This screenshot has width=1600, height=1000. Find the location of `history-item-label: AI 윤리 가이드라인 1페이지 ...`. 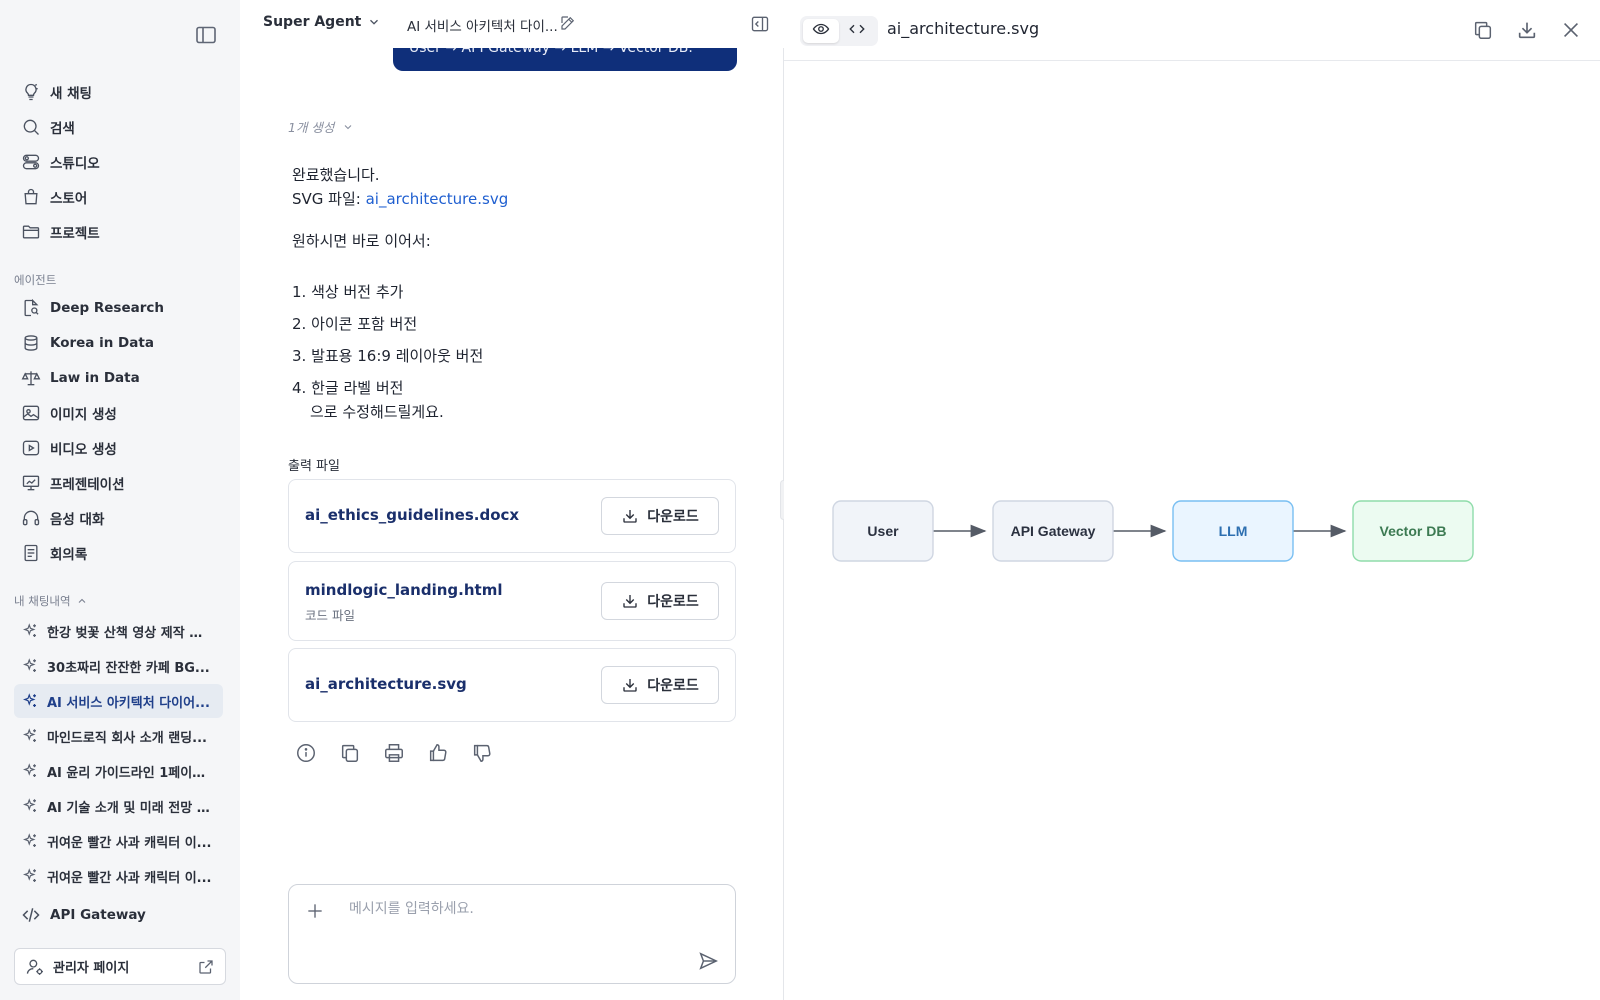

history-item-label: AI 윤리 가이드라인 1페이지 ... is located at coordinates (130, 773).